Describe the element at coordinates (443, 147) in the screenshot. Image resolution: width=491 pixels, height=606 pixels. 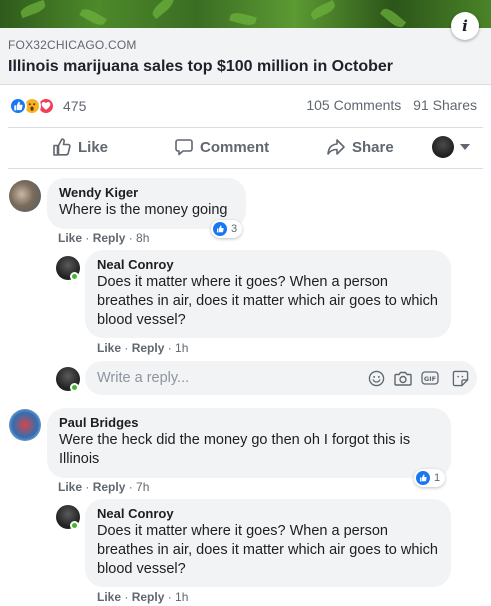
I see `avatar` at that location.